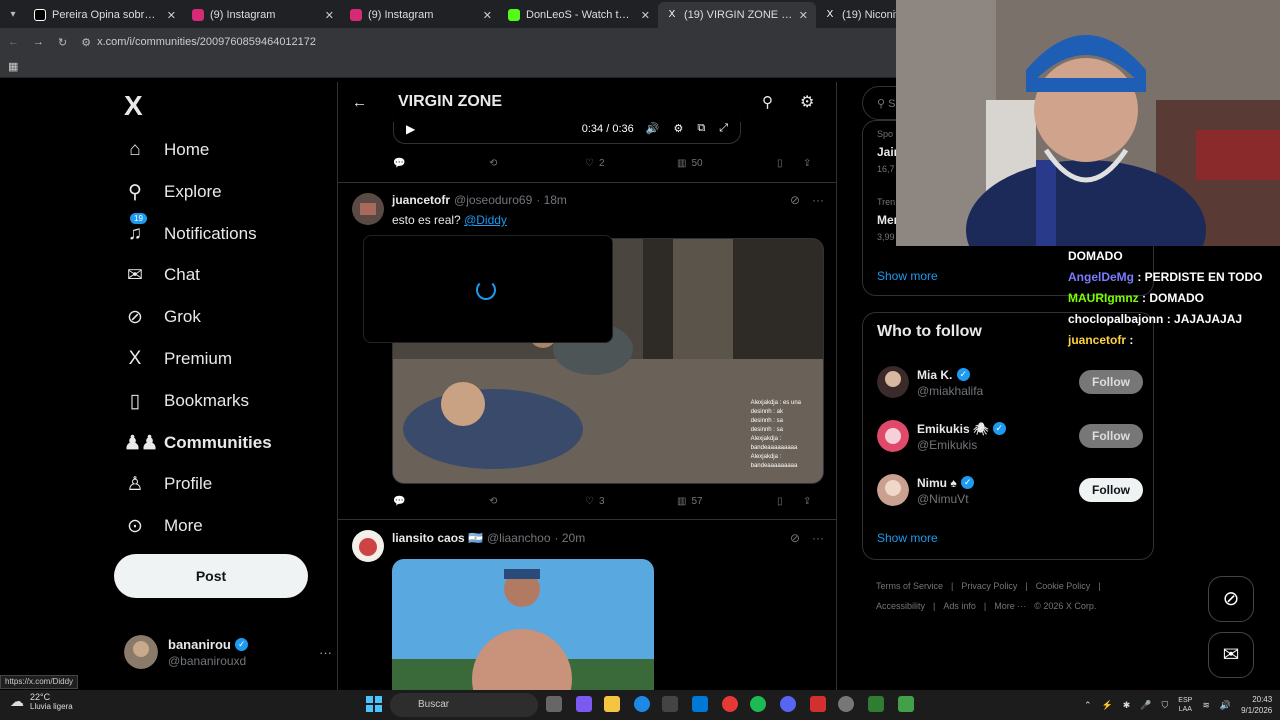 The width and height of the screenshot is (1280, 720). I want to click on browser-tab-active: X (19) VIRGIN ZONE Community ✕, so click(737, 15).